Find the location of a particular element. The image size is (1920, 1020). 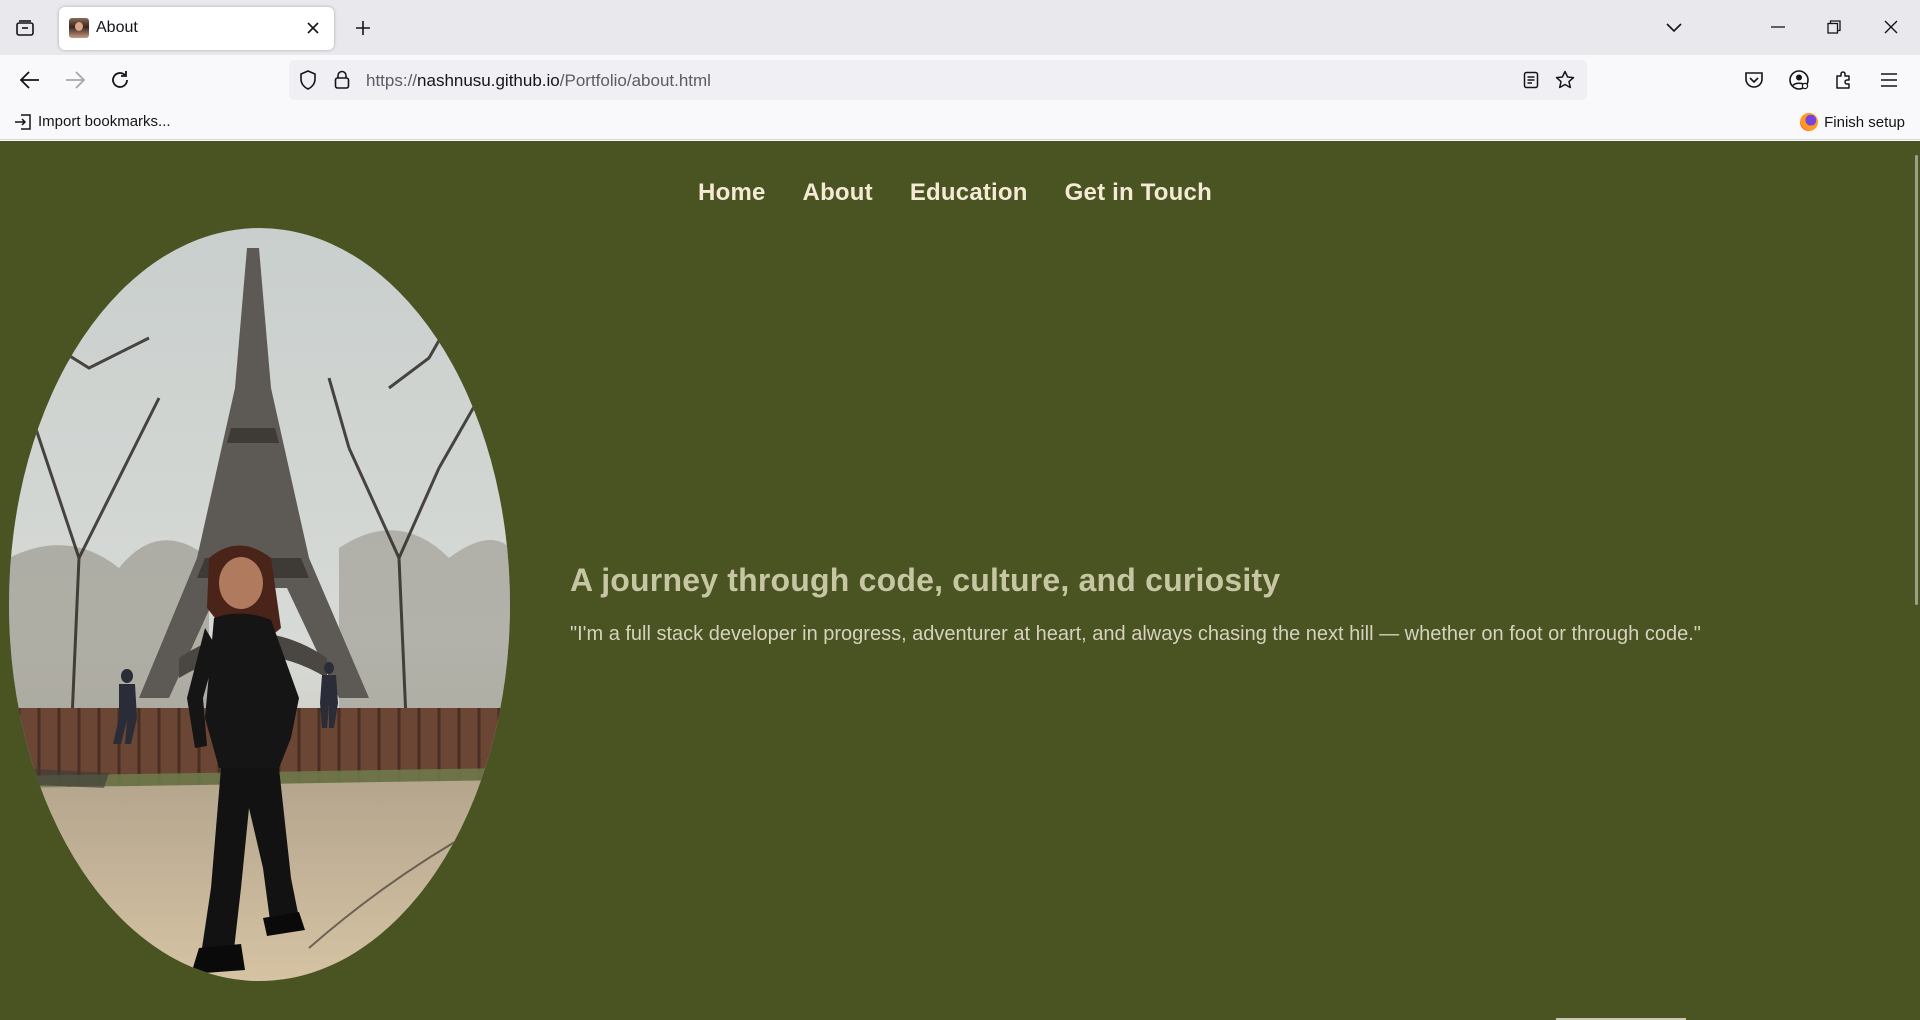

menu-icon is located at coordinates (1889, 80).